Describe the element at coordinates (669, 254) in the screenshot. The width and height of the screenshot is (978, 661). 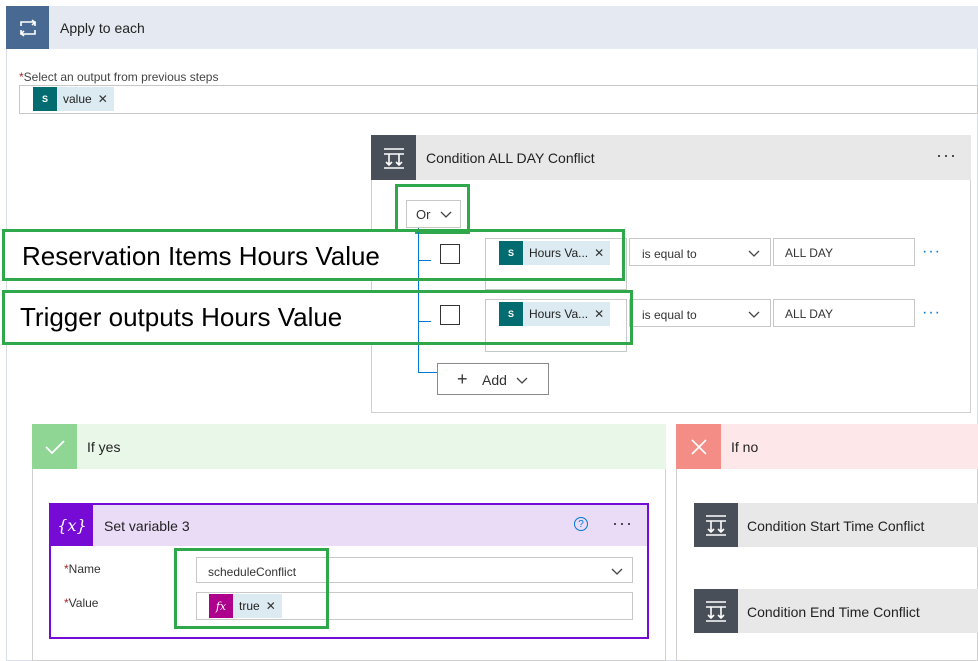
I see `row1-operator-value: is equal to` at that location.